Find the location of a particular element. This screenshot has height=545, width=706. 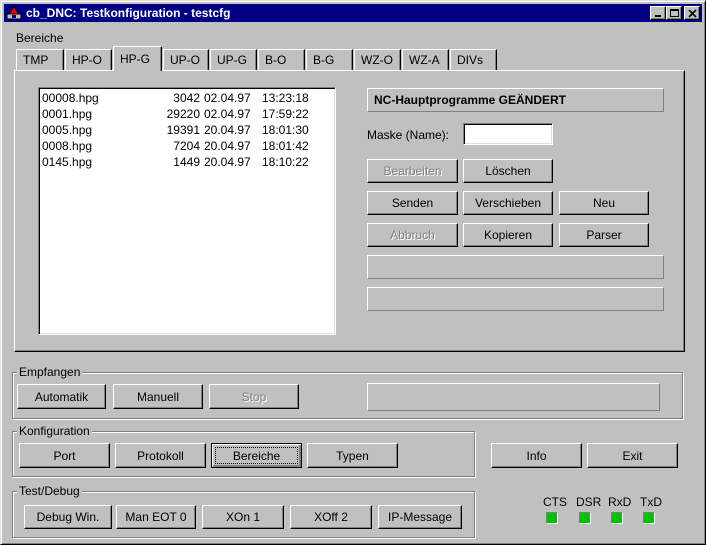

close-button is located at coordinates (692, 13).